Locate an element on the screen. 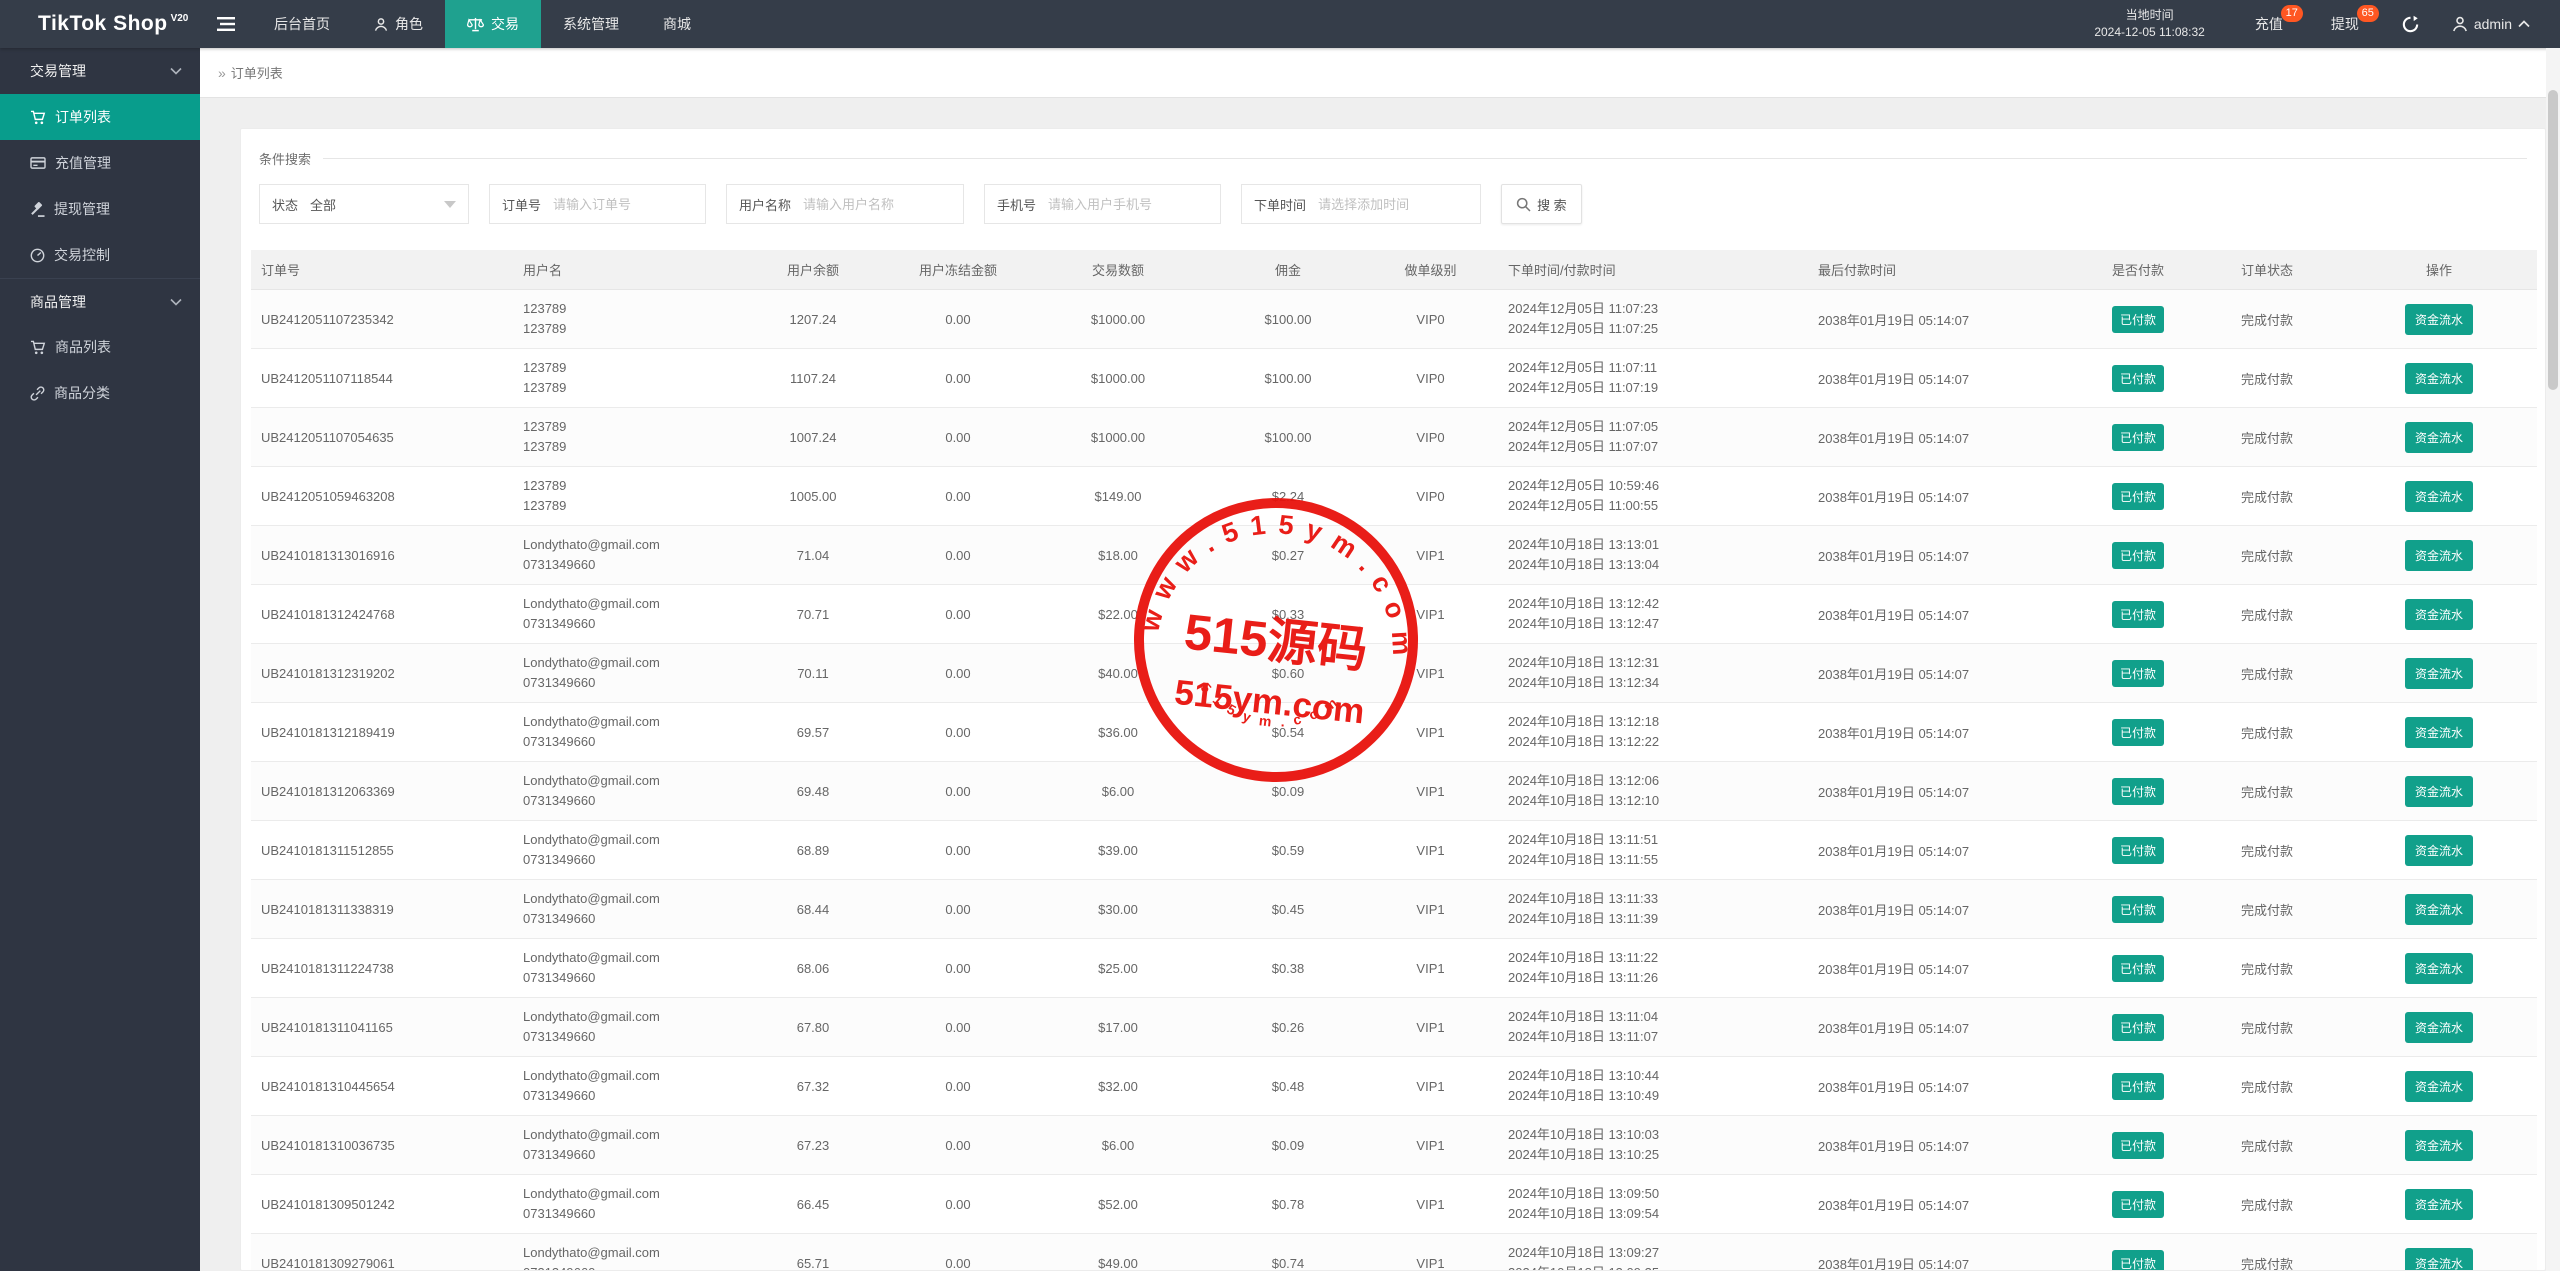 This screenshot has height=1271, width=2560. sidebar-group-2: 商品管理 is located at coordinates (100, 301).